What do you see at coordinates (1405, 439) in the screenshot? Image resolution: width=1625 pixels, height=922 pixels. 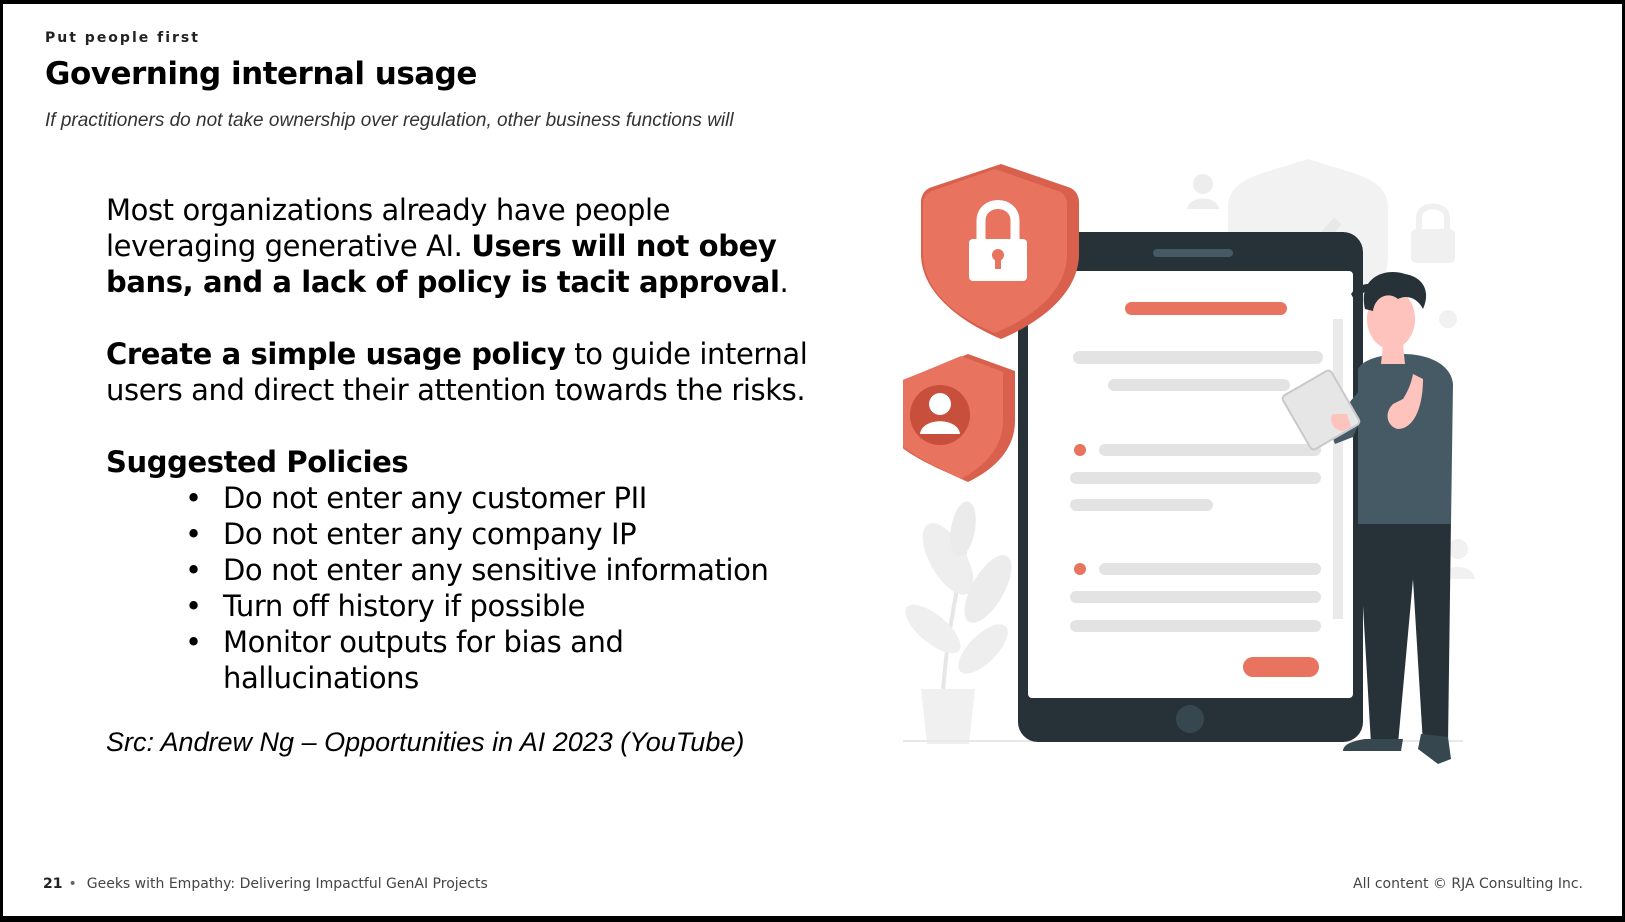 I see `person-shirt` at bounding box center [1405, 439].